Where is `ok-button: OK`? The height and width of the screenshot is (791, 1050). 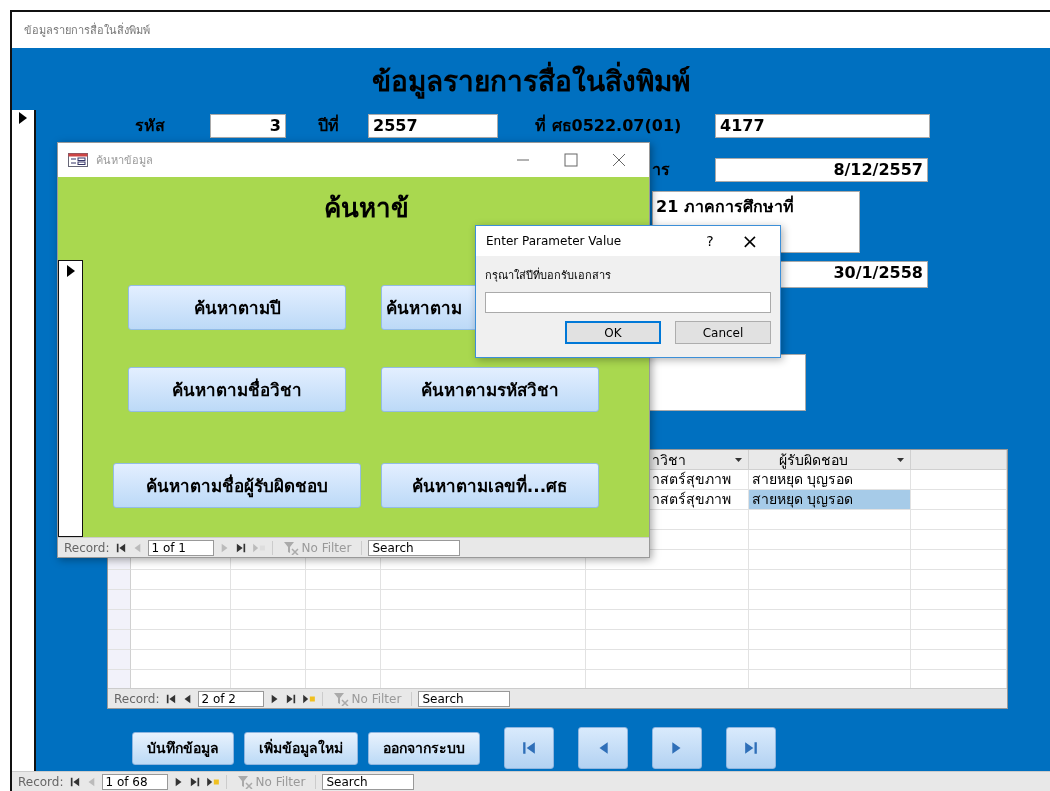
ok-button: OK is located at coordinates (613, 332).